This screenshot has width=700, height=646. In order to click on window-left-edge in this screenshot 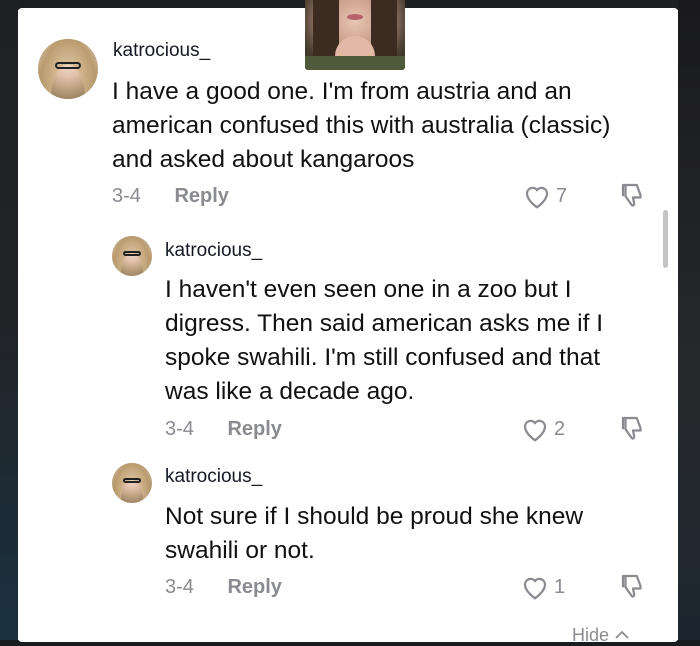, I will do `click(9, 323)`.